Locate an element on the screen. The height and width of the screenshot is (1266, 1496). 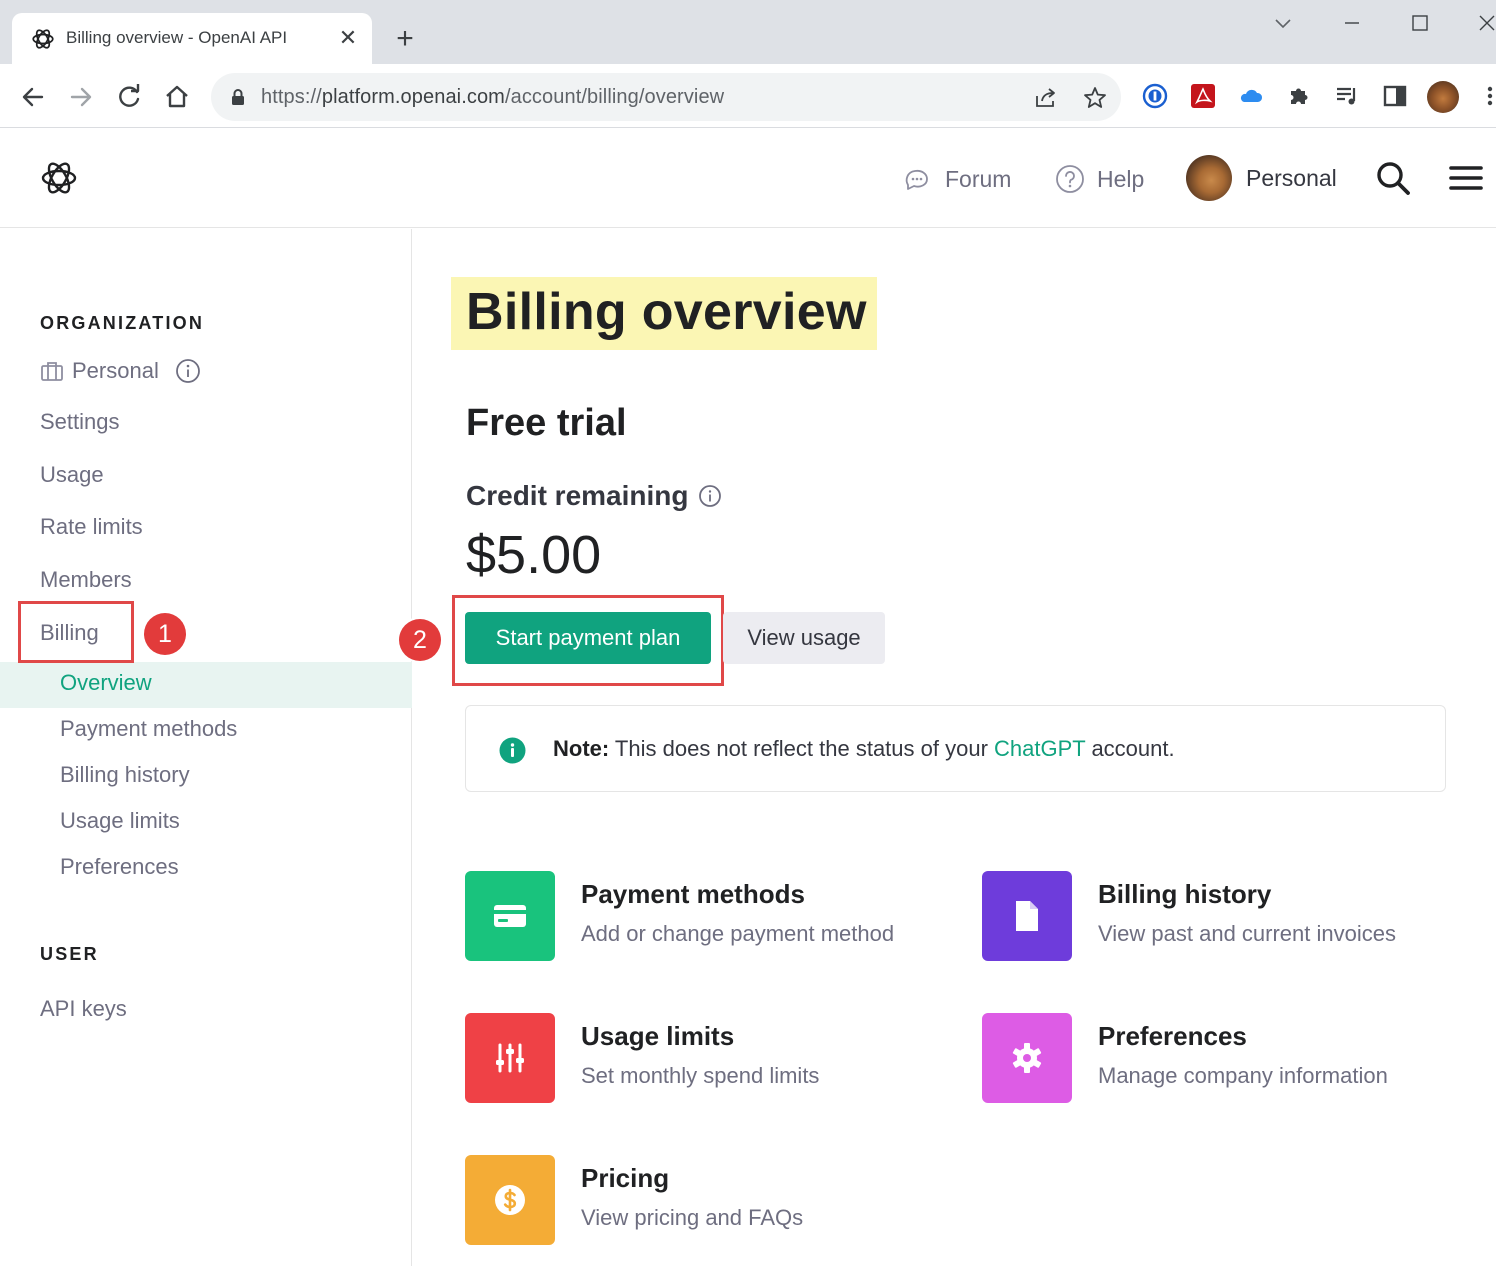
credit-amount: $5.00 is located at coordinates (534, 555).